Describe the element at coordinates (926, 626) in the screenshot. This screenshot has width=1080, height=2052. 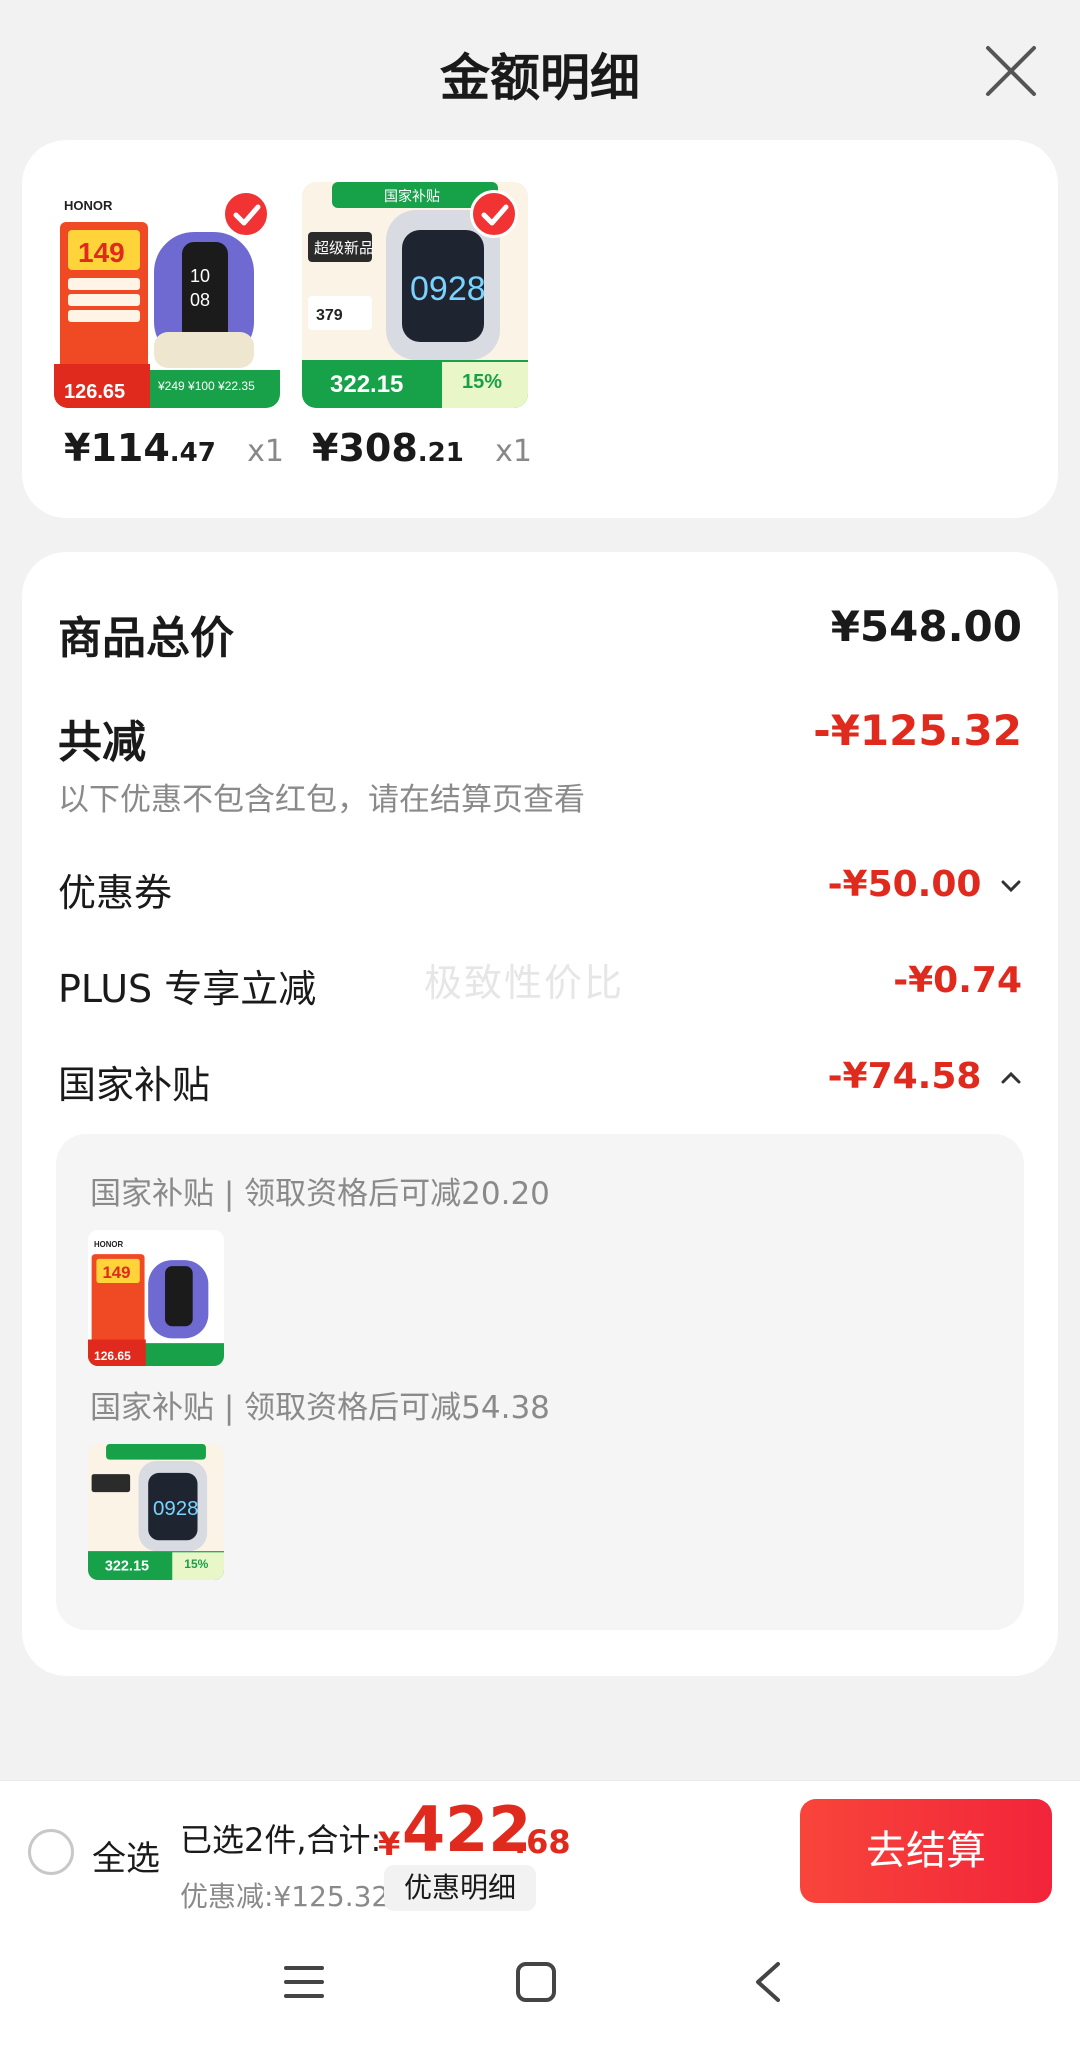
I see `total-price-value: ¥548.00` at that location.